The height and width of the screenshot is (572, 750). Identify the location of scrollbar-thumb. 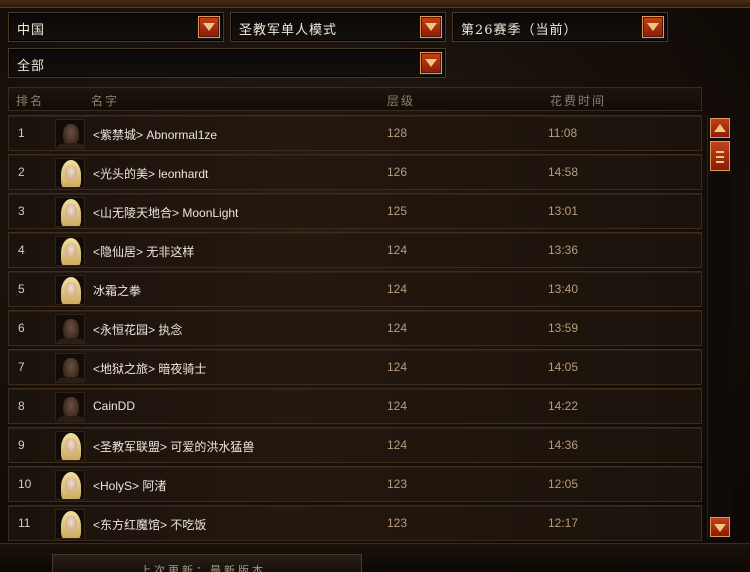
(720, 156).